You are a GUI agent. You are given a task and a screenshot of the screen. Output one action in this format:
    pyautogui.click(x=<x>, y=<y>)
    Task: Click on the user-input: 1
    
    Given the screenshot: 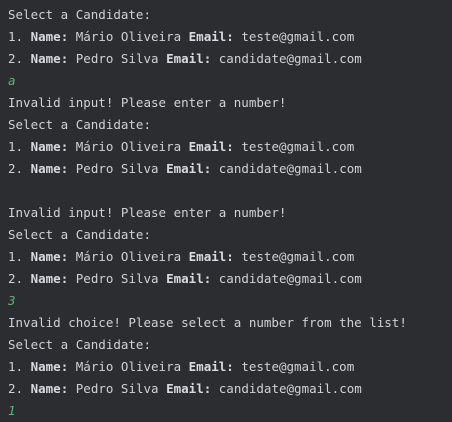 What is the action you would take?
    pyautogui.click(x=12, y=410)
    